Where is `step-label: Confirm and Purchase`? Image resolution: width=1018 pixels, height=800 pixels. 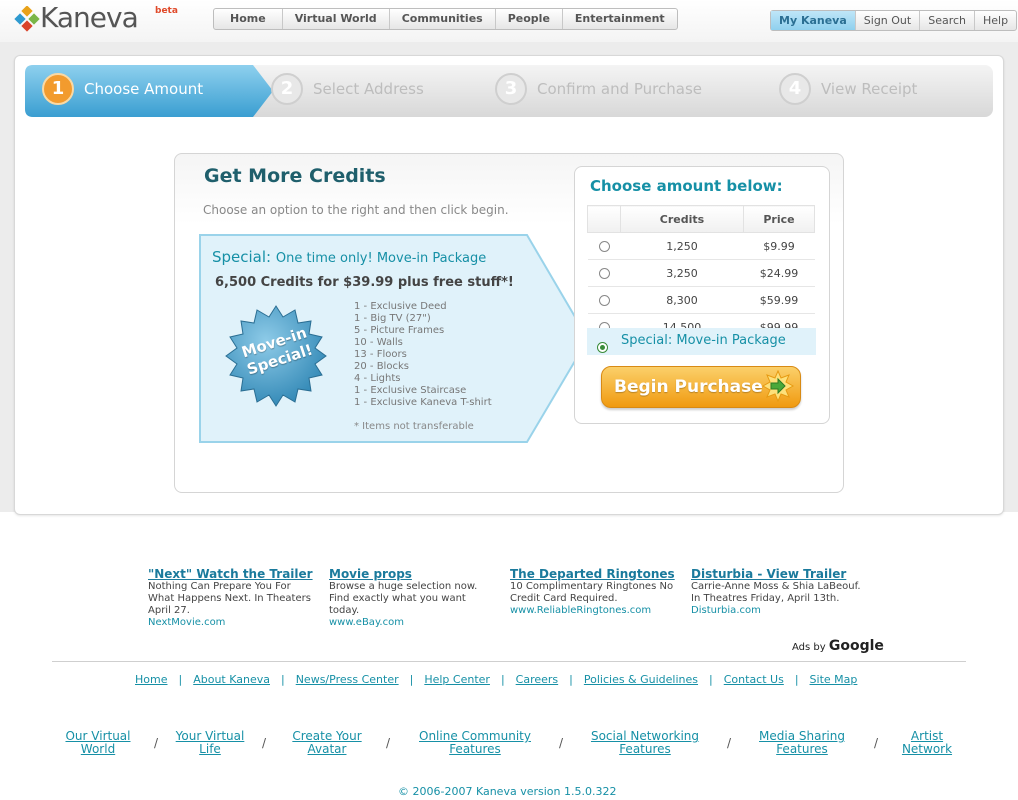
step-label: Confirm and Purchase is located at coordinates (619, 89).